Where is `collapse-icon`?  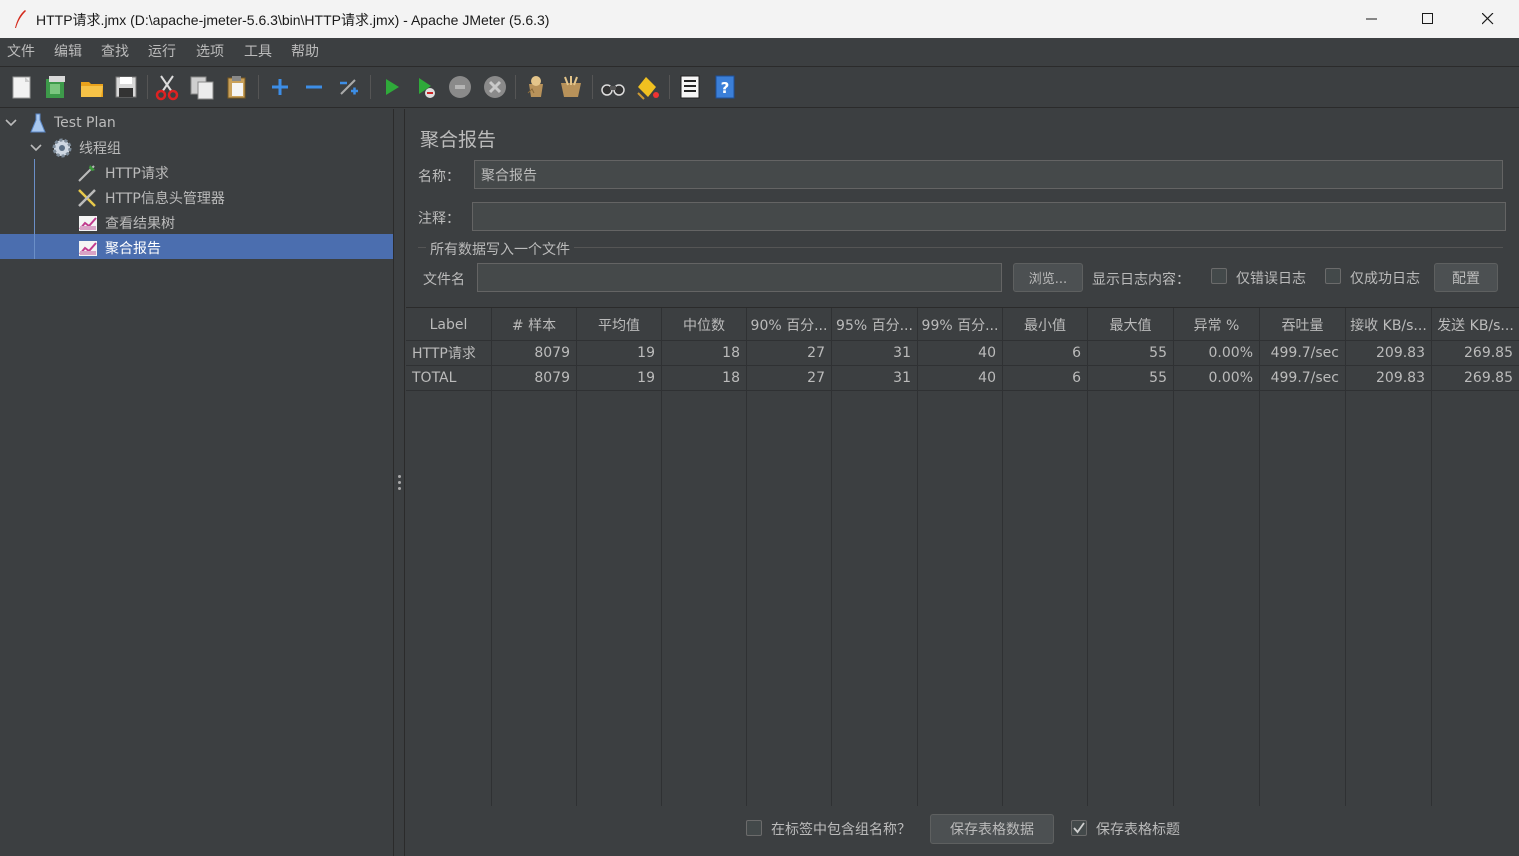 collapse-icon is located at coordinates (314, 87).